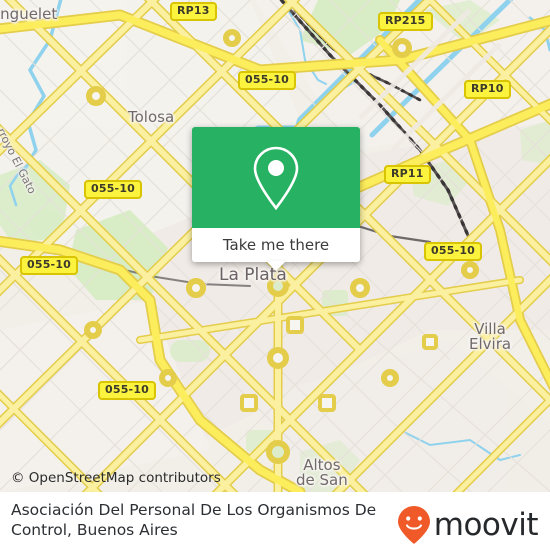 The image size is (550, 550). Describe the element at coordinates (127, 390) in the screenshot. I see `road-shield-055-10-bottom: 055-10` at that location.